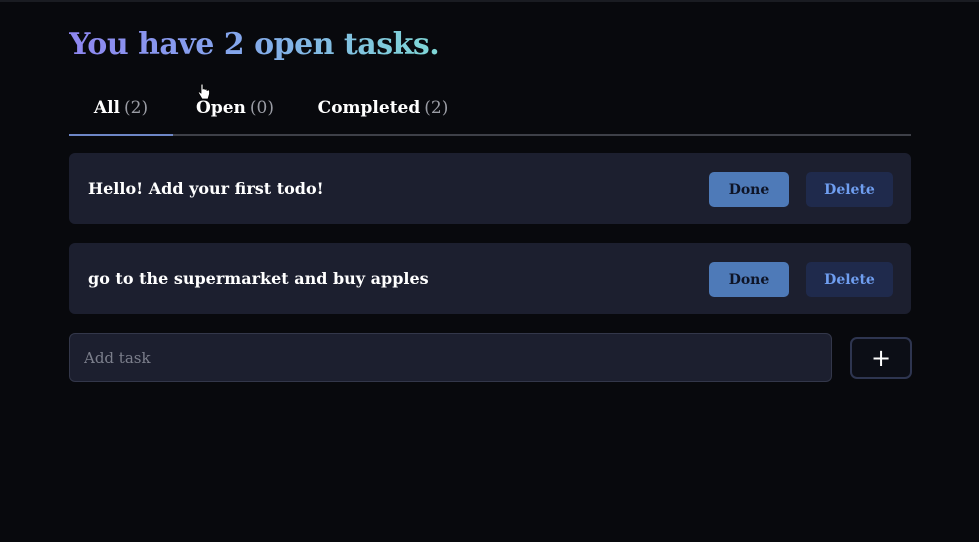 The image size is (979, 542). I want to click on filter-tabs: All (2) Open (0) Completed (2), so click(490, 109).